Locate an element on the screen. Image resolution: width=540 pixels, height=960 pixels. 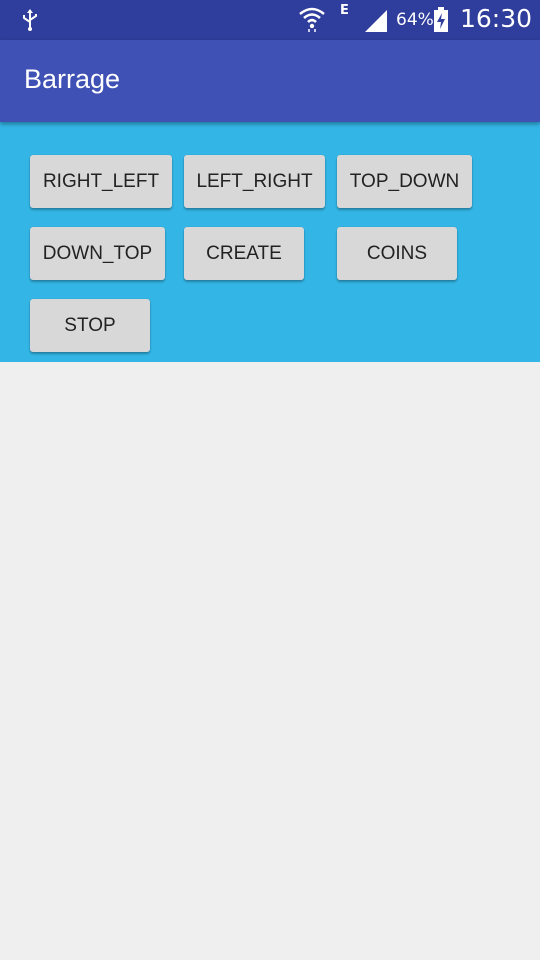
wifi-icon is located at coordinates (312, 19).